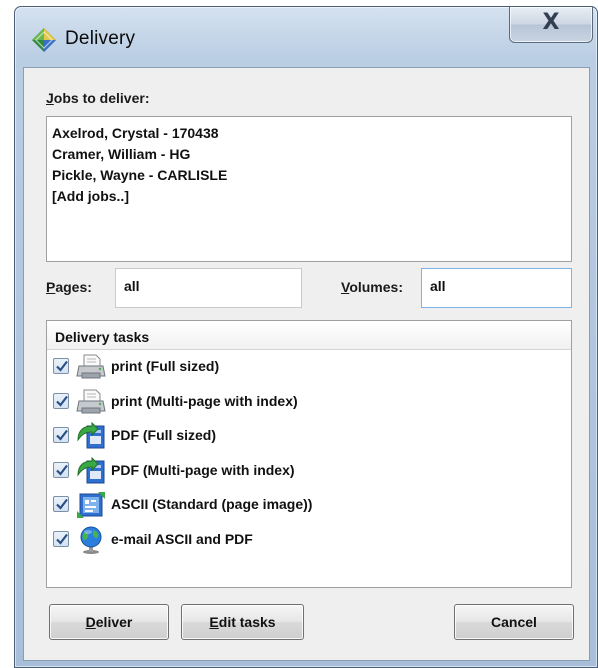 Image resolution: width=598 pixels, height=668 pixels. I want to click on list-item: Pickle, Wayne - CARLISLE, so click(309, 175).